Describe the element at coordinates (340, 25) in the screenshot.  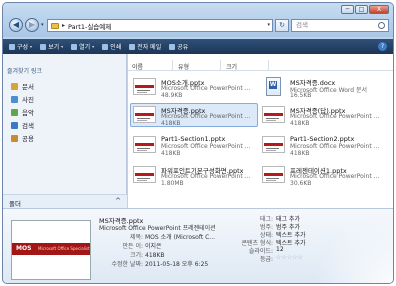
I see `search-input: 검색` at that location.